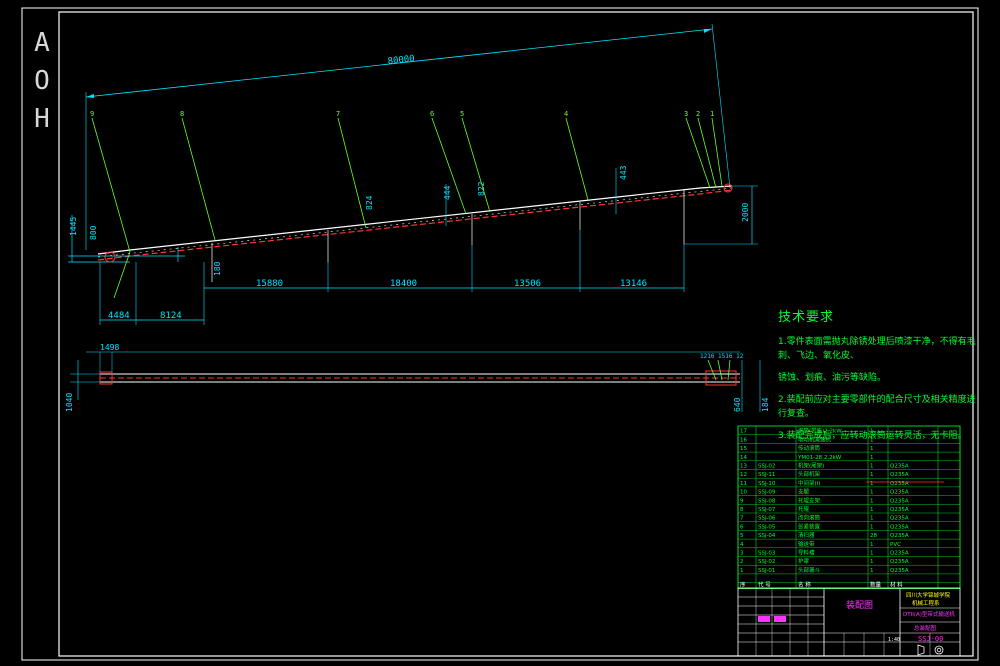 The width and height of the screenshot is (1000, 666). I want to click on drawing-scale: 1:40, so click(894, 640).